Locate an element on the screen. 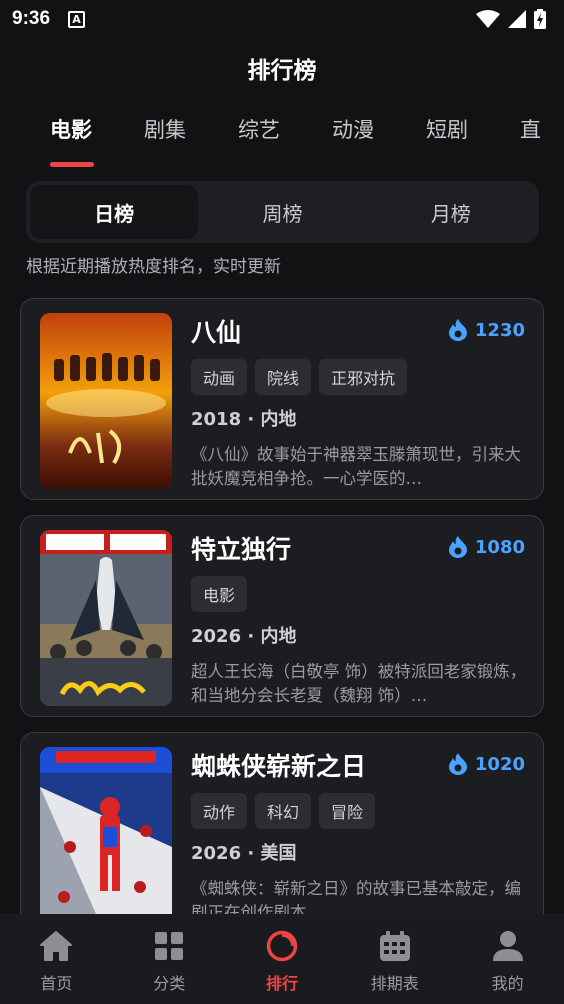 This screenshot has height=1004, width=564. nav-label: 我的 is located at coordinates (507, 983).